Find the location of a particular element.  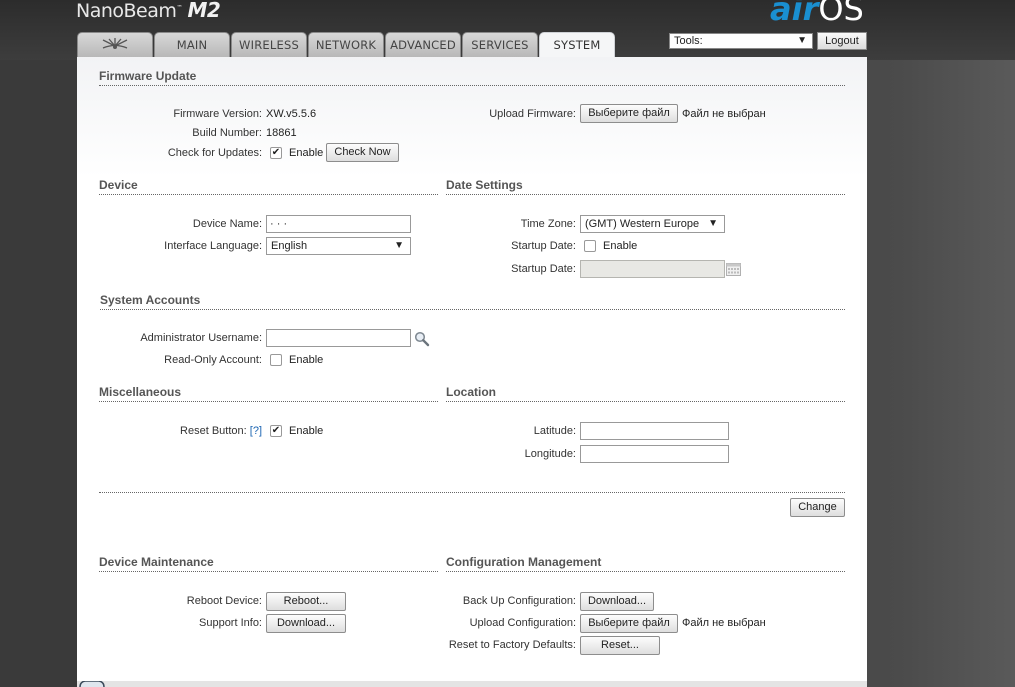

backup-config-label: Back Up Configuration: is located at coordinates (519, 601).